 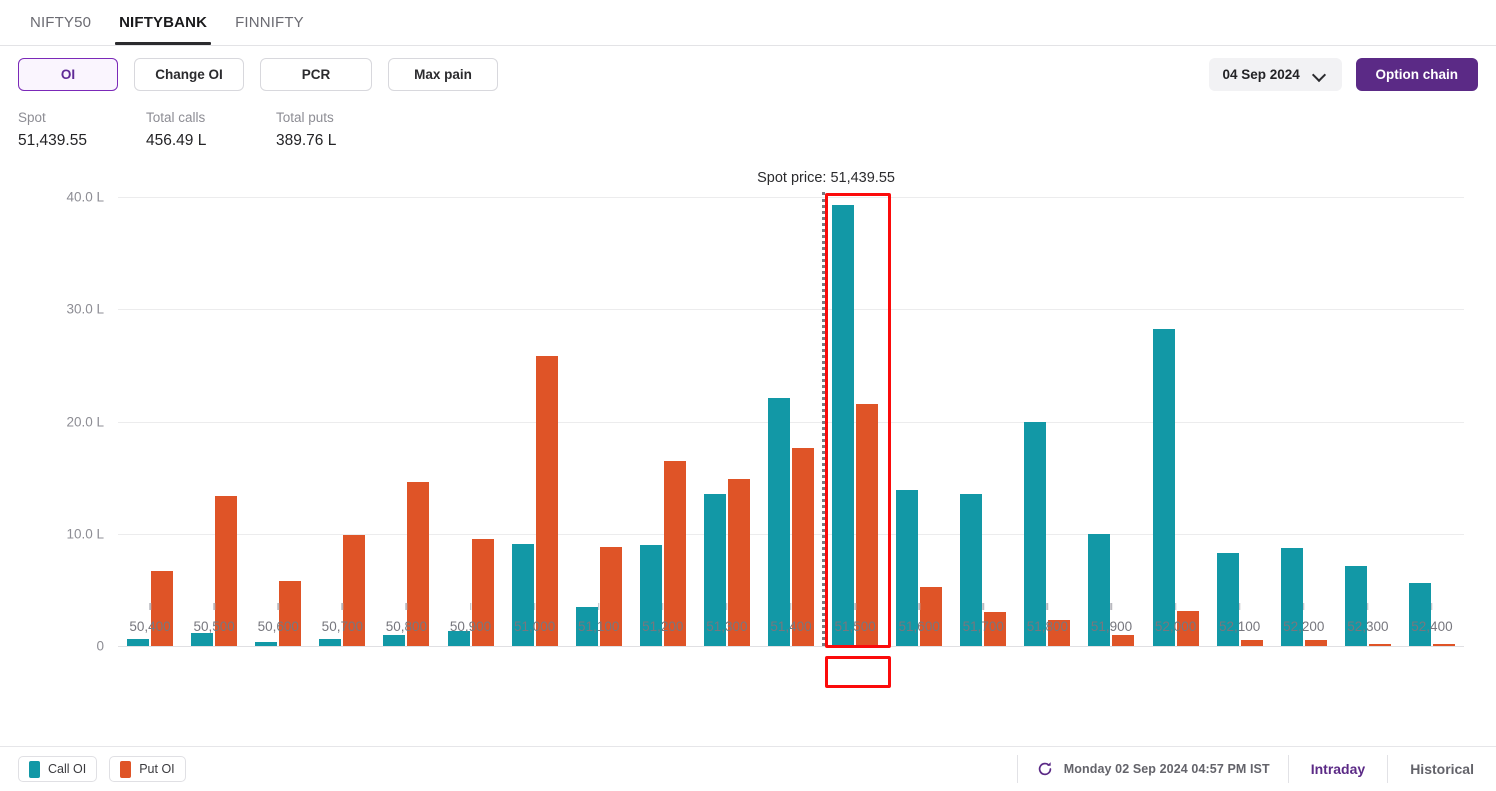 I want to click on tab-finnifty: FINNIFTY, so click(x=269, y=22).